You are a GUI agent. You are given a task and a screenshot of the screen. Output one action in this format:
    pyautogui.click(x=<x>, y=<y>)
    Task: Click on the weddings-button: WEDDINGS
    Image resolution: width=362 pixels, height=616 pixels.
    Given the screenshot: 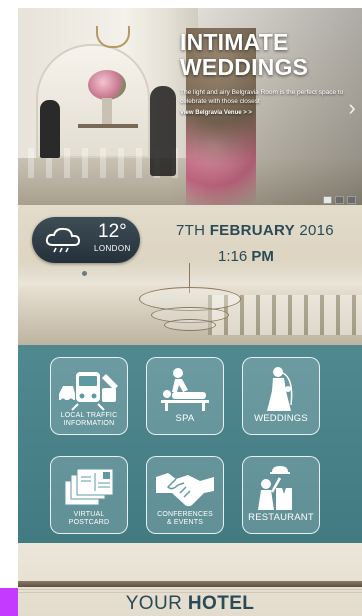 What is the action you would take?
    pyautogui.click(x=281, y=396)
    